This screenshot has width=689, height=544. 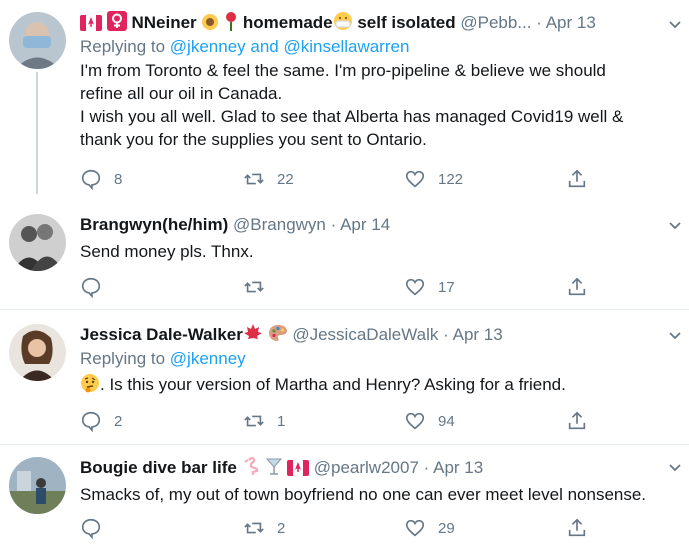 I want to click on tweet-date: Apr 14, so click(x=365, y=224).